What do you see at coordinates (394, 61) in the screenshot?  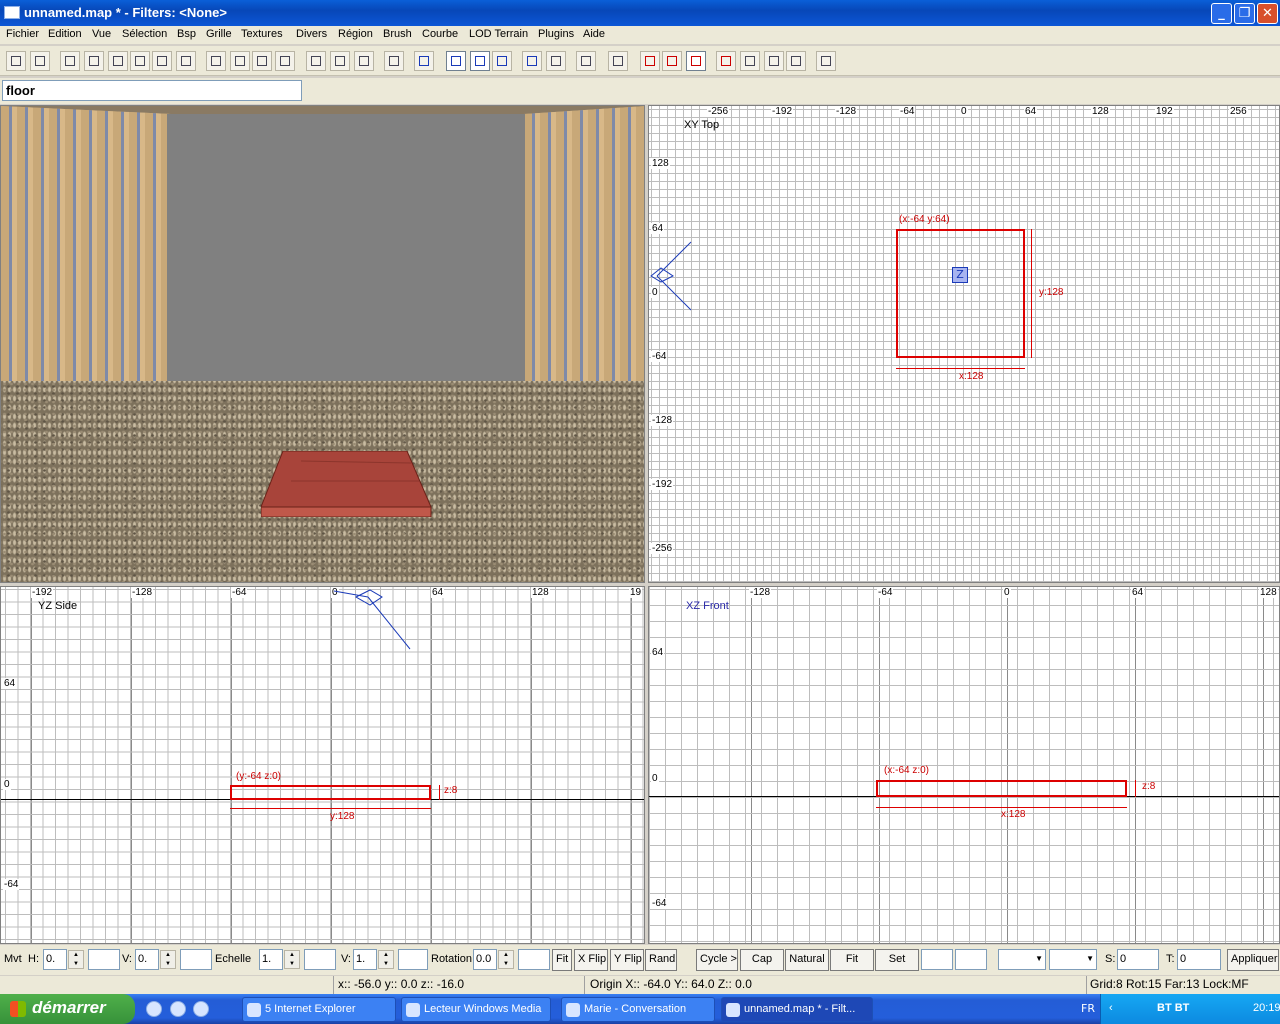 I see `clipper-icon` at bounding box center [394, 61].